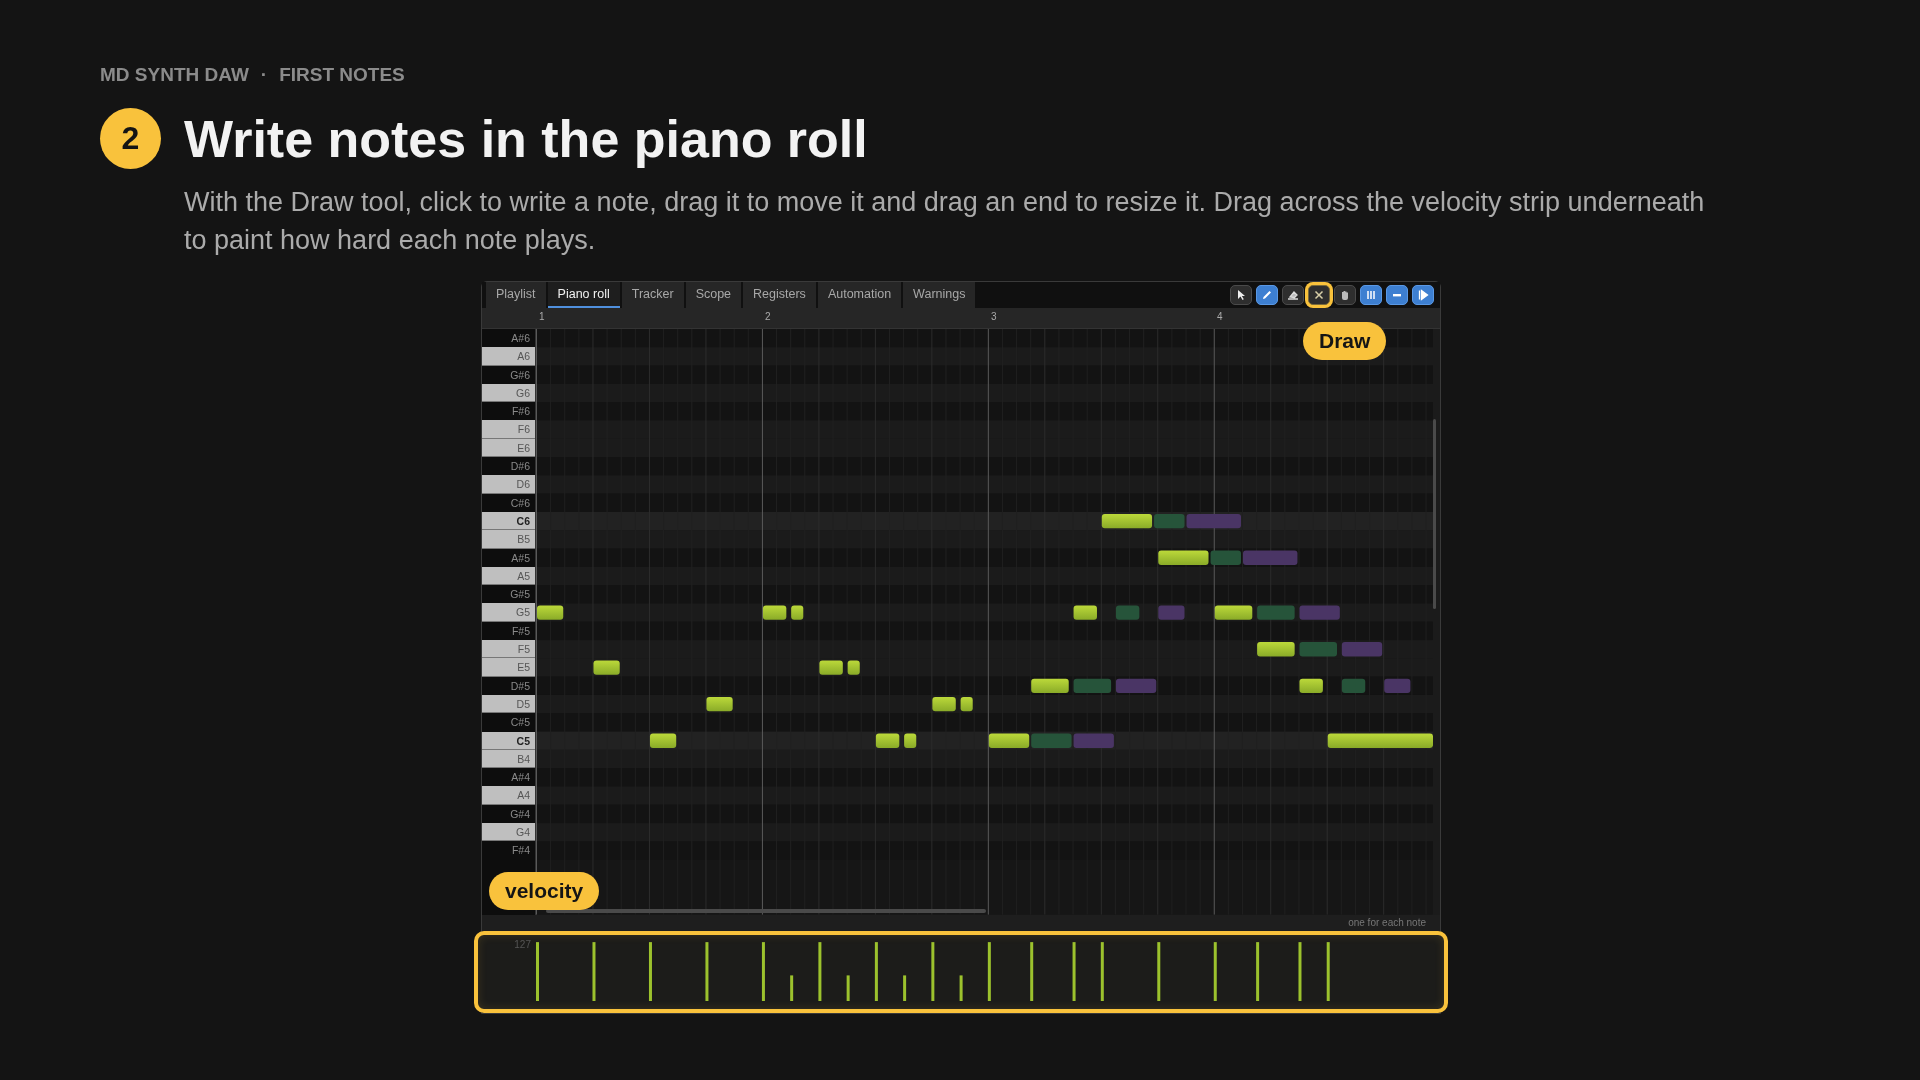 The image size is (1920, 1080). Describe the element at coordinates (1397, 295) in the screenshot. I see `minus-button` at that location.